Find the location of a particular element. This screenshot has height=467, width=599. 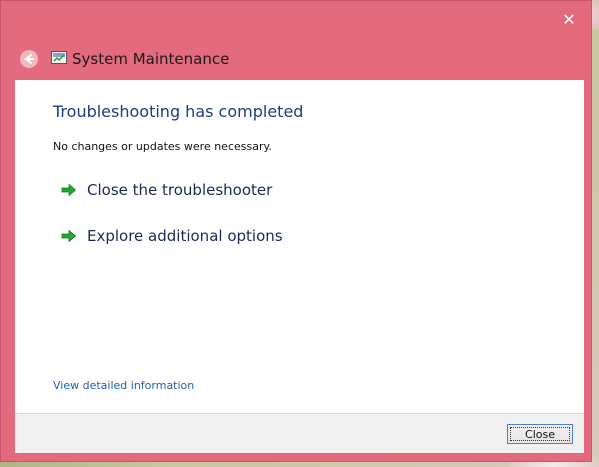

explore-options-label: Explore additional options is located at coordinates (185, 236).